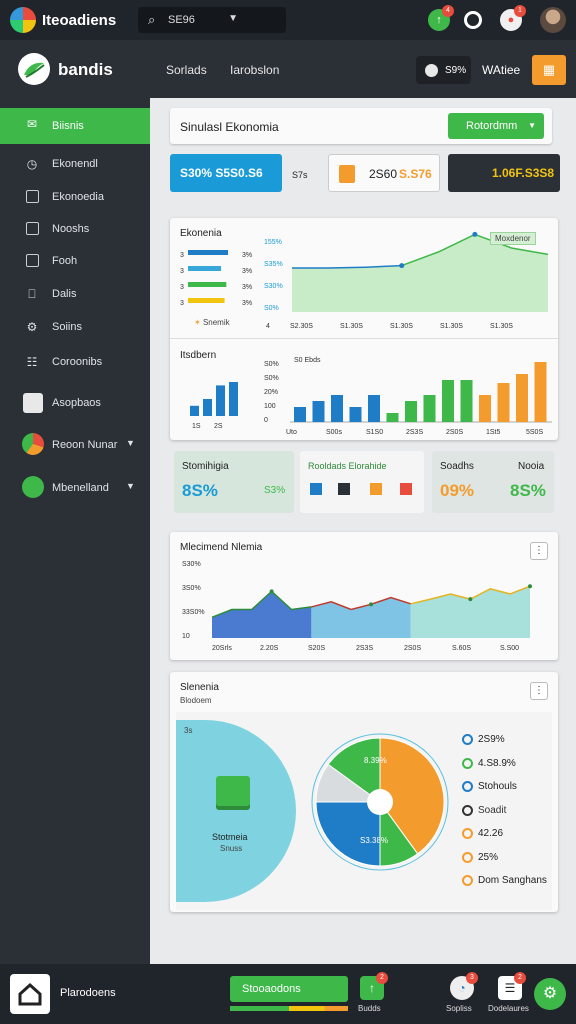  Describe the element at coordinates (420, 273) in the screenshot. I see `area-fill` at that location.